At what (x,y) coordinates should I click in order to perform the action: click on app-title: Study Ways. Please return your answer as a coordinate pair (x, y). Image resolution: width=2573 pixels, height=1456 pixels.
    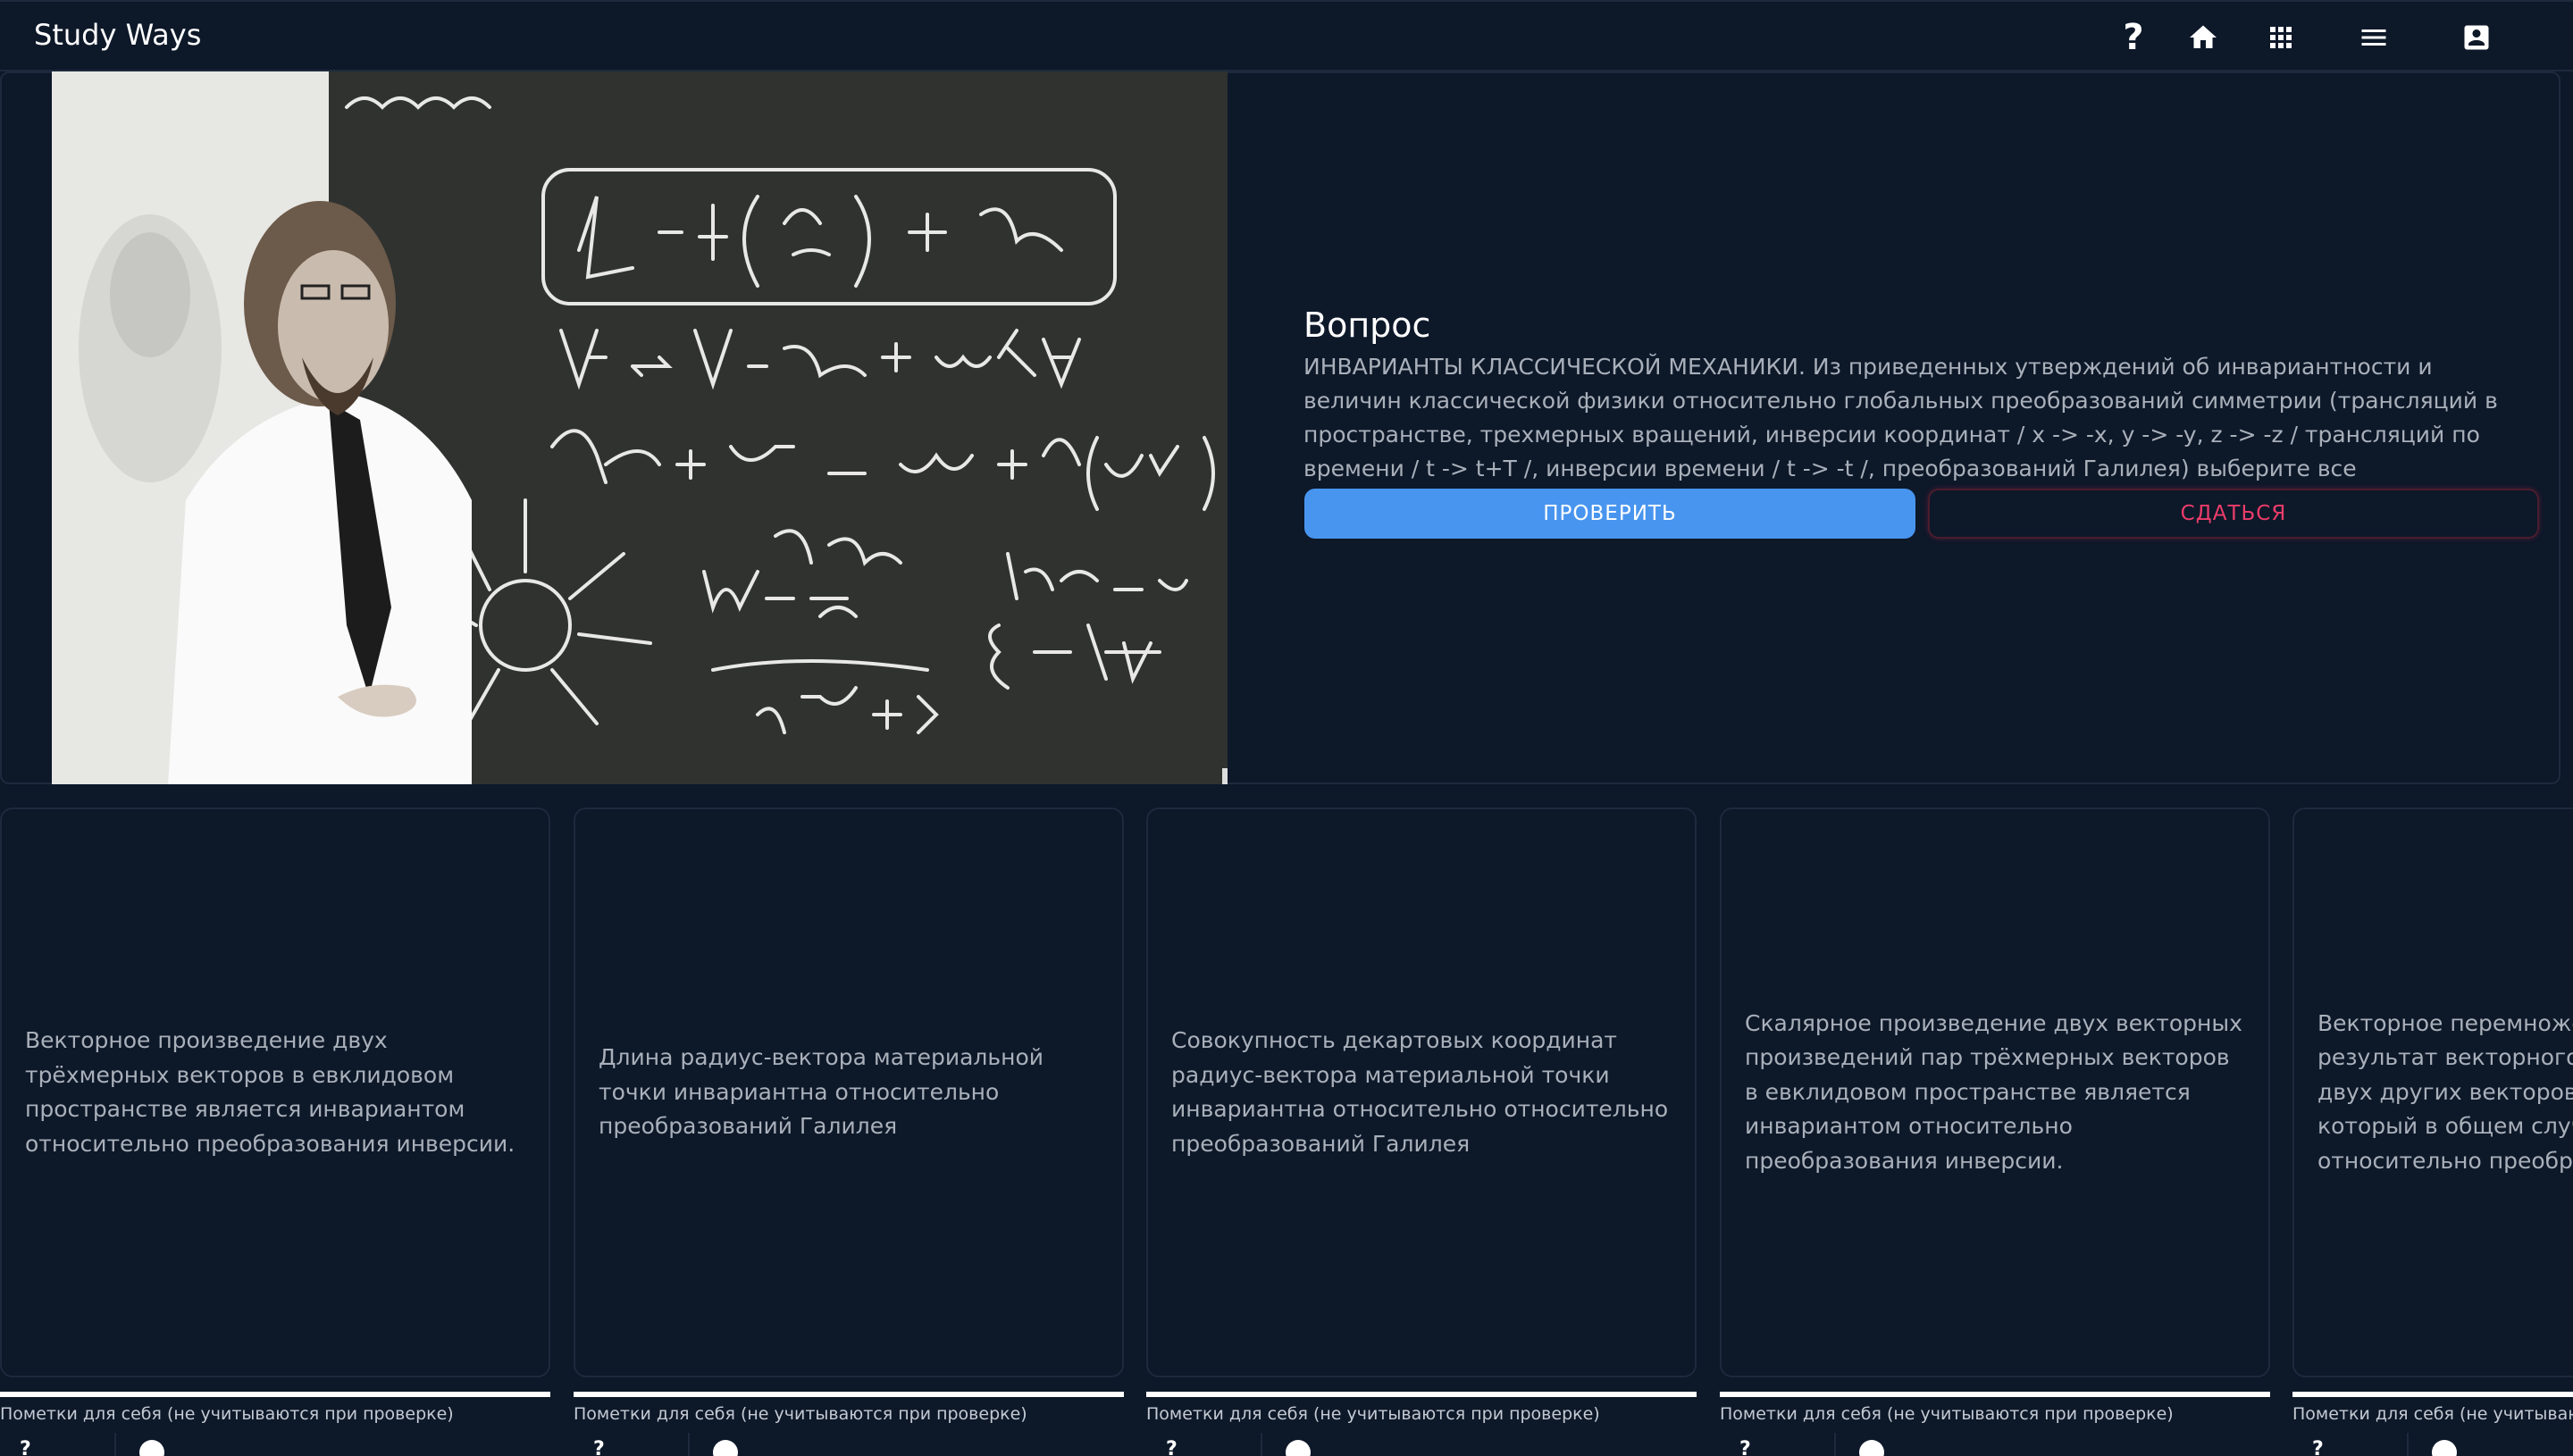
    Looking at the image, I should click on (117, 35).